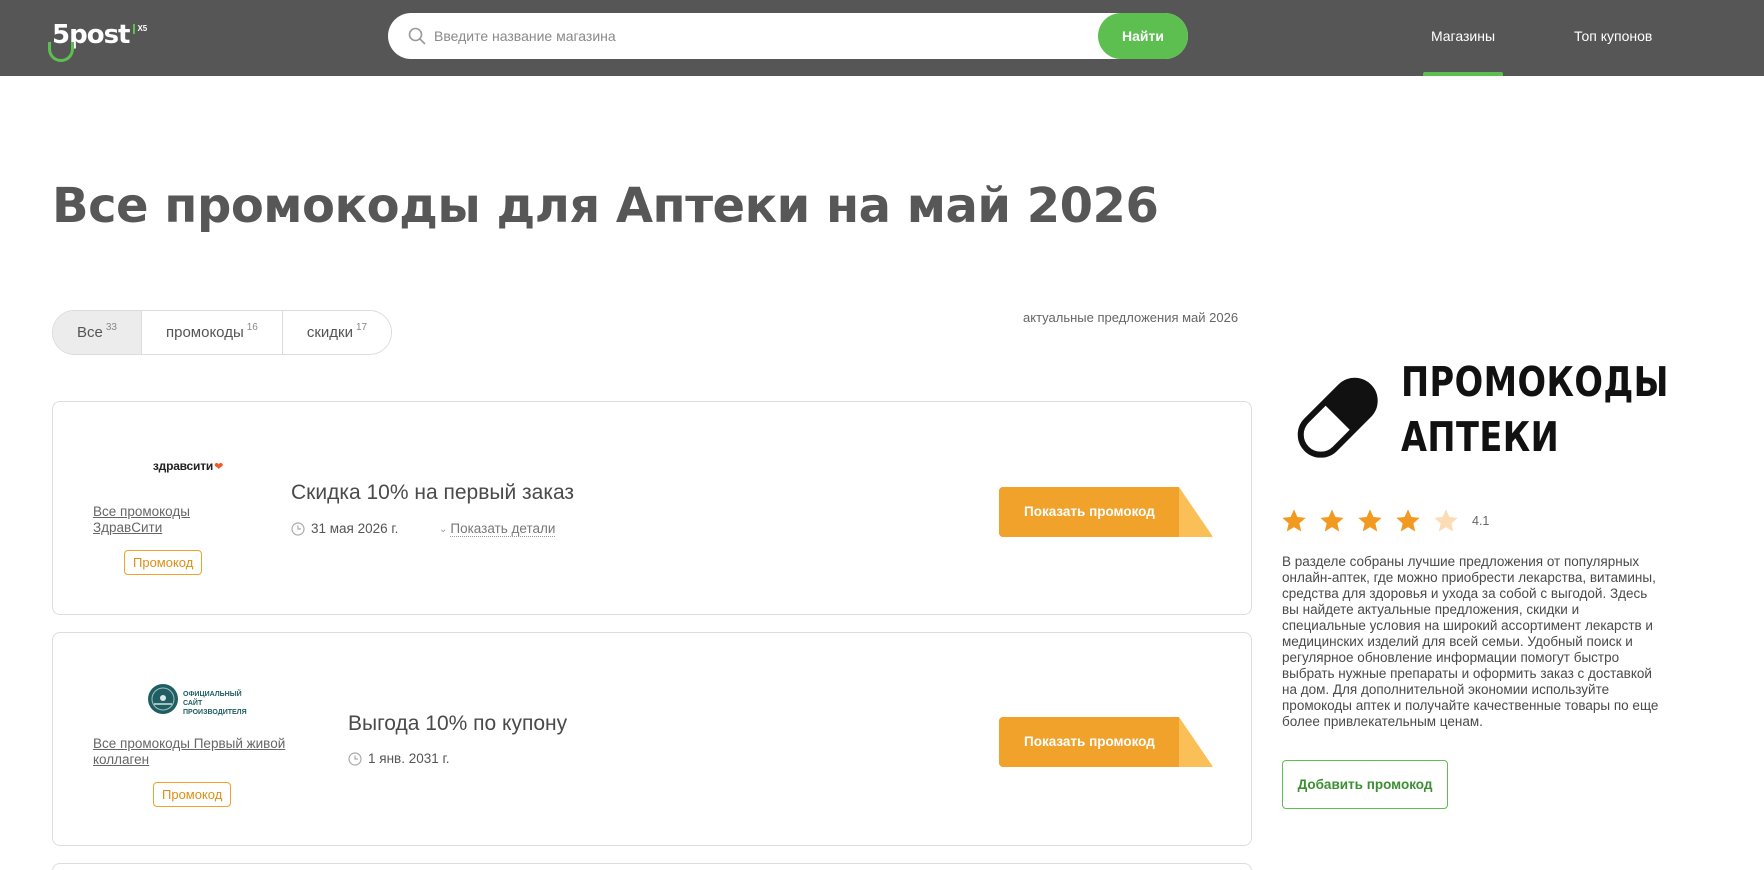 Image resolution: width=1764 pixels, height=870 pixels. I want to click on store-logo-text: здравсити, so click(183, 466).